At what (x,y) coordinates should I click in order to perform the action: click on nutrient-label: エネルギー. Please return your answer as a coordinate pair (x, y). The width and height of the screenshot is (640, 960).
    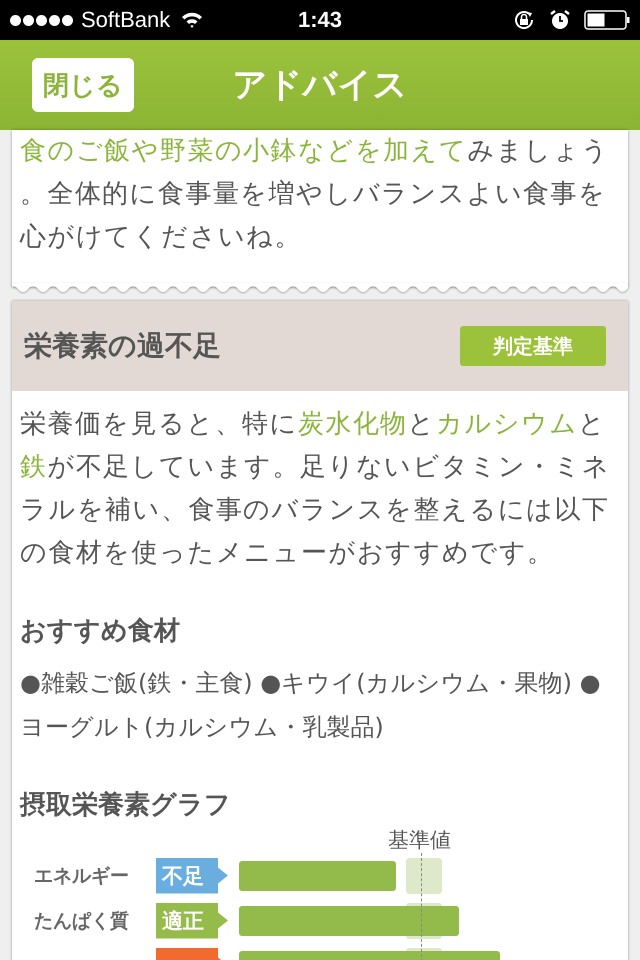
    Looking at the image, I should click on (81, 875).